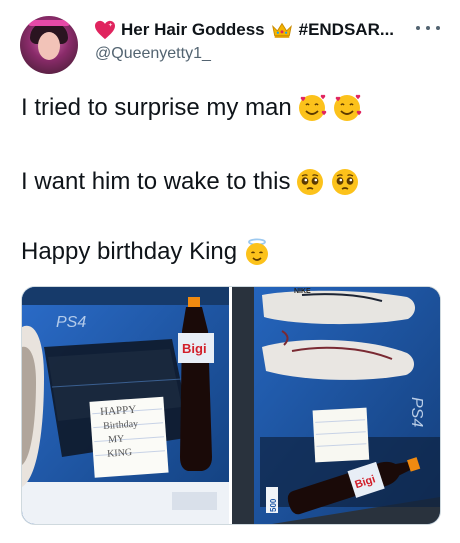  What do you see at coordinates (156, 181) in the screenshot?
I see `tweet-text-2: I want him to wake to this` at bounding box center [156, 181].